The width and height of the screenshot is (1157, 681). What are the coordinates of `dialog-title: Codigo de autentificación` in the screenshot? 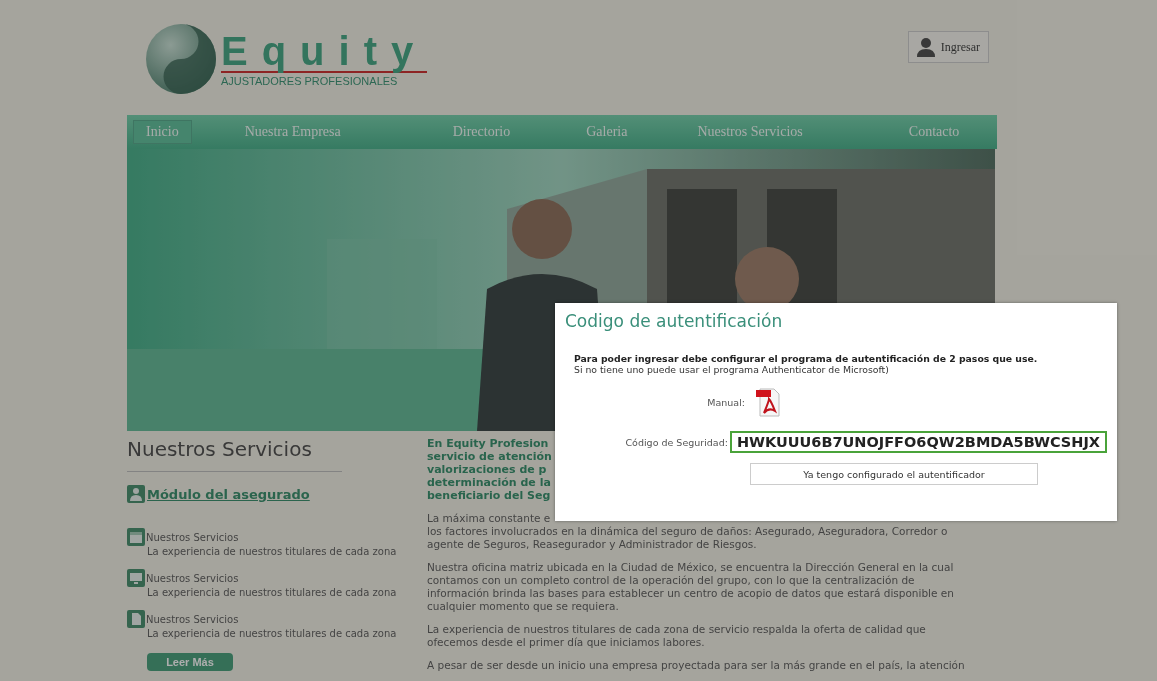 It's located at (674, 321).